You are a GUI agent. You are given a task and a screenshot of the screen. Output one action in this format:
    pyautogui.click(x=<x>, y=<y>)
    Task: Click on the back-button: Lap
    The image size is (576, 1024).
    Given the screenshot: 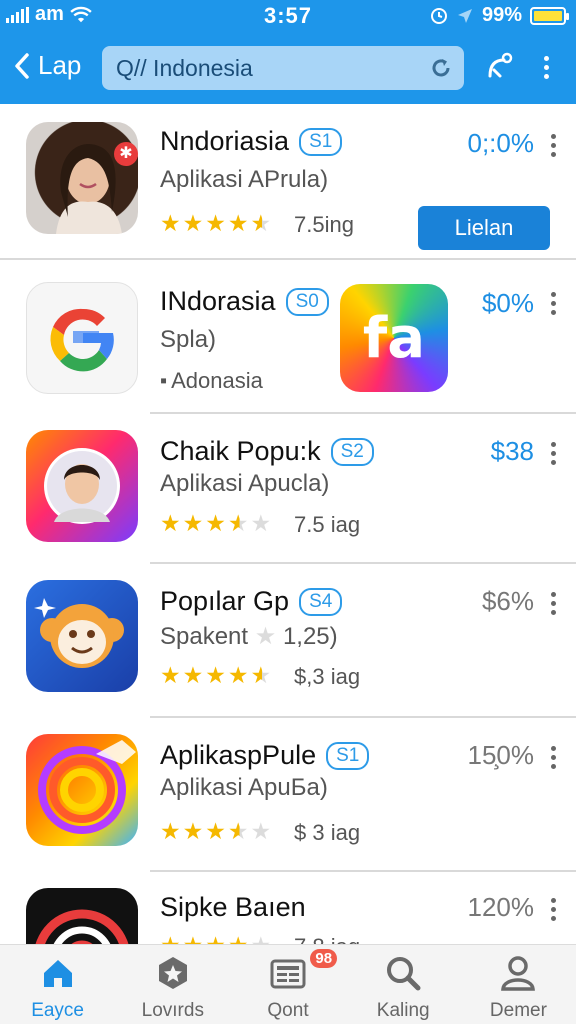 What is the action you would take?
    pyautogui.click(x=46, y=65)
    